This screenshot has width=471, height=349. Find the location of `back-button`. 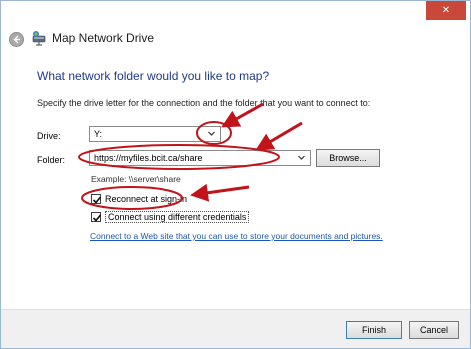

back-button is located at coordinates (16, 39).